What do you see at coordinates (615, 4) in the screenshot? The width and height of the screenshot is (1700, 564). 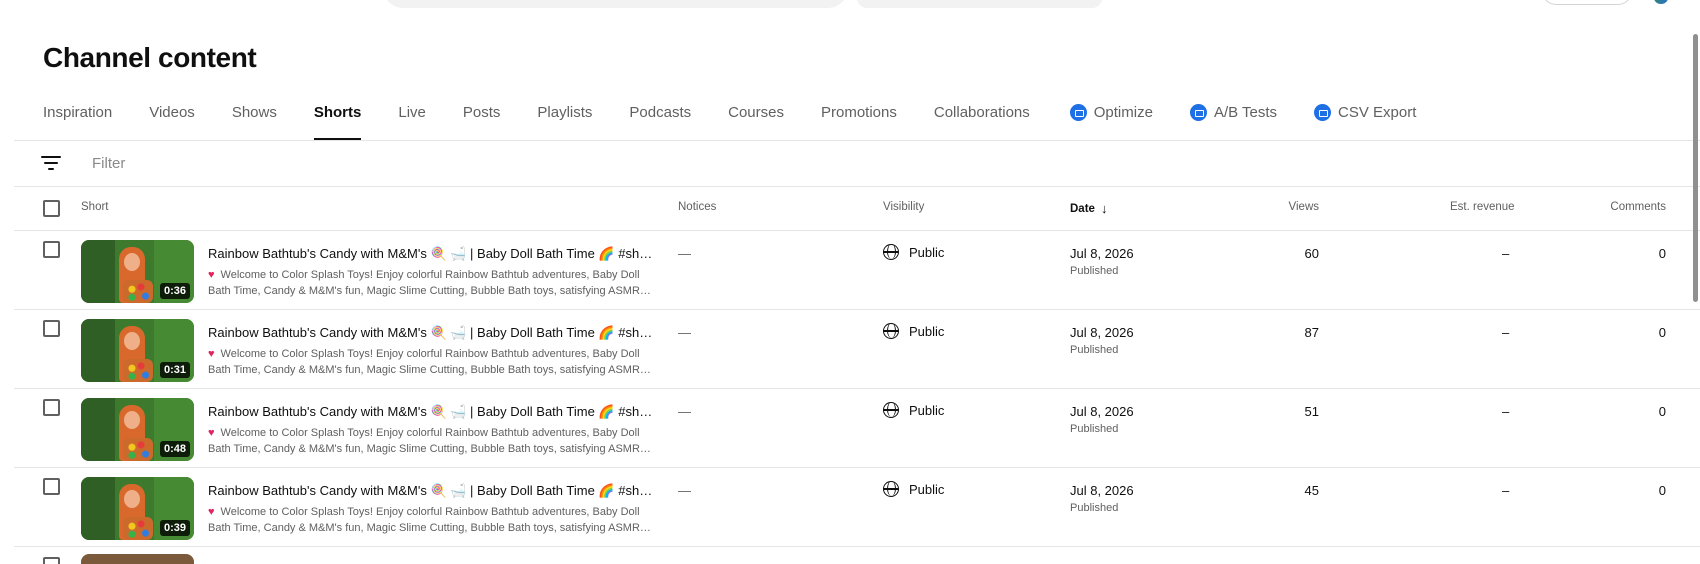 I see `search-bar` at bounding box center [615, 4].